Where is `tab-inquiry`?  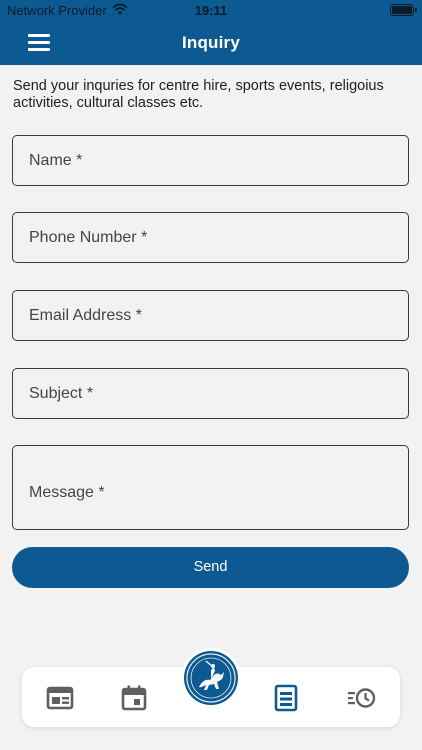
tab-inquiry is located at coordinates (286, 698).